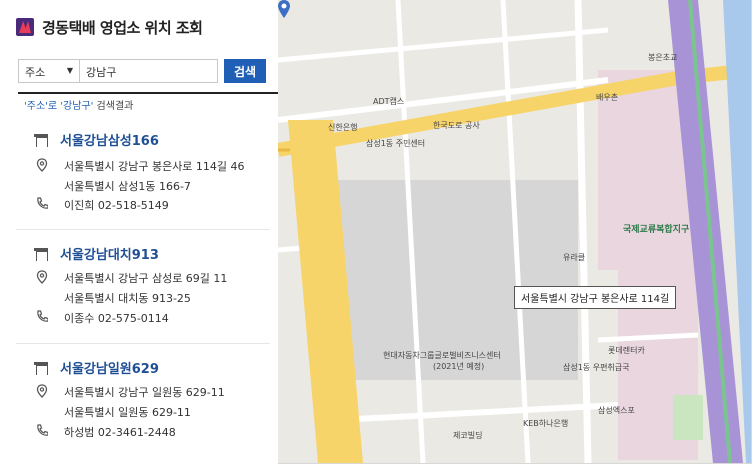 The image size is (752, 464). What do you see at coordinates (468, 435) in the screenshot?
I see `map-label: 제코빌딩` at bounding box center [468, 435].